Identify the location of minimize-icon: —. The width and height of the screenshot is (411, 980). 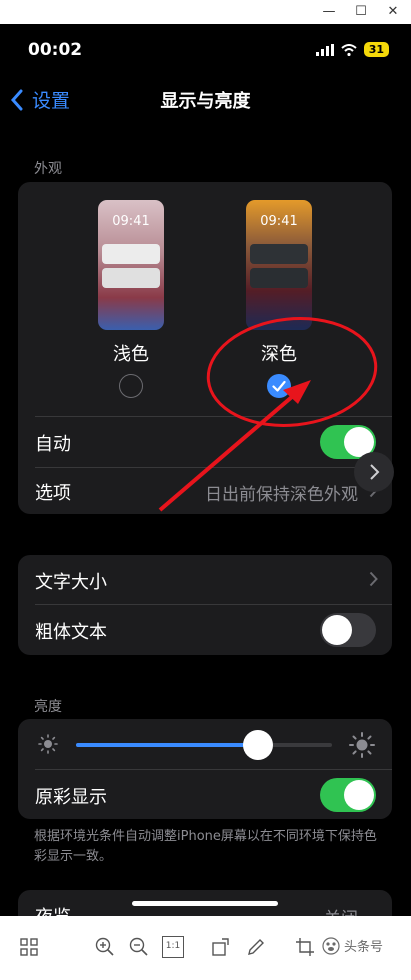
(329, 12).